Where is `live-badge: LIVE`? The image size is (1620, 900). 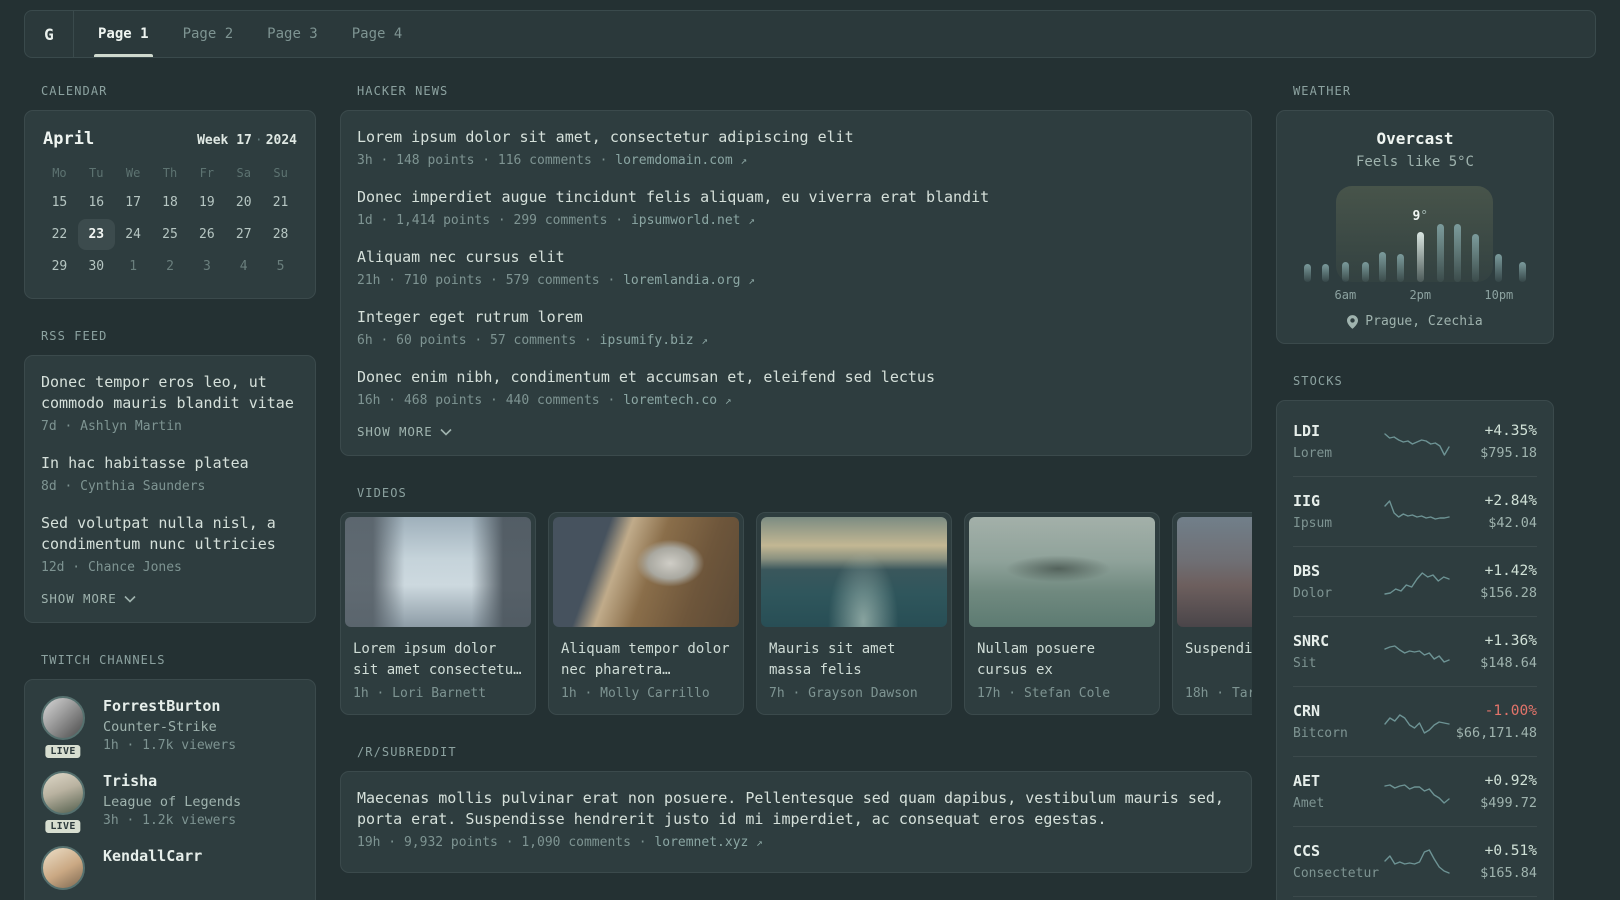 live-badge: LIVE is located at coordinates (63, 751).